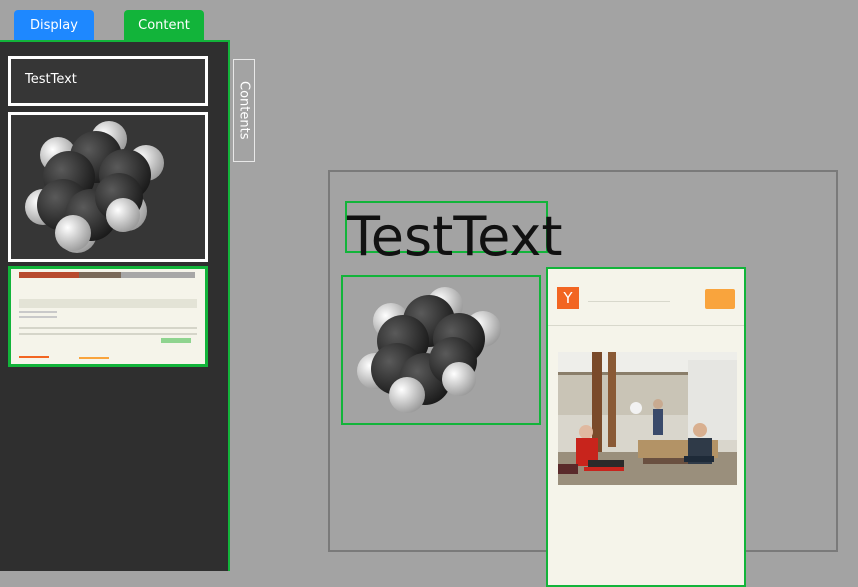  I want to click on content-item-text-label: TestText, so click(51, 79).